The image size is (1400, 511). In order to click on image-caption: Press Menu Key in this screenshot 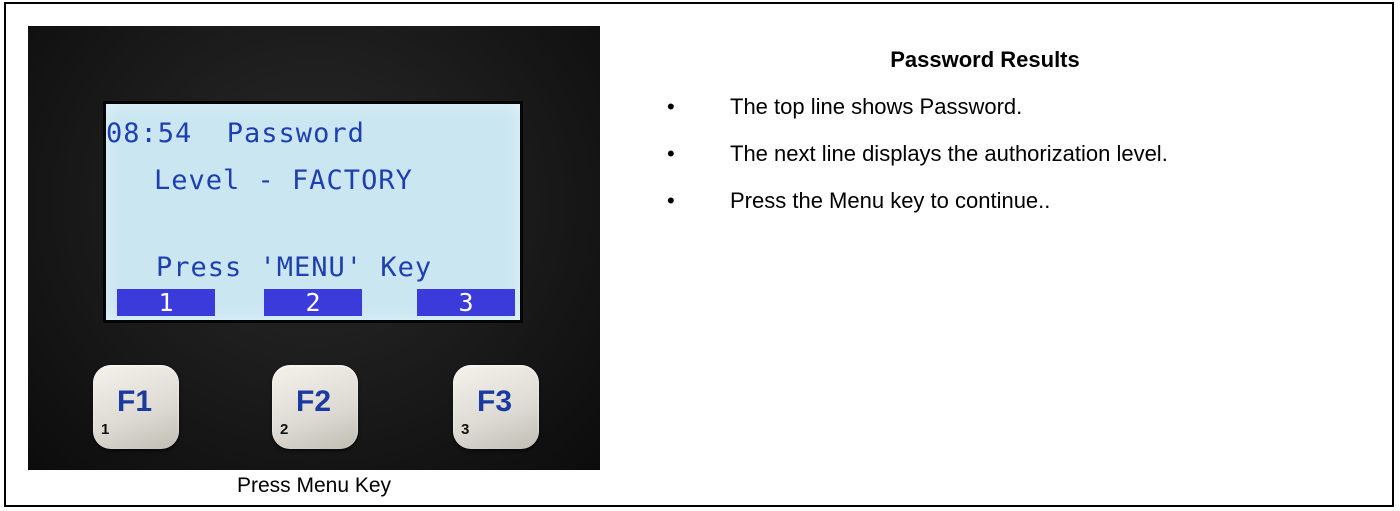, I will do `click(314, 485)`.